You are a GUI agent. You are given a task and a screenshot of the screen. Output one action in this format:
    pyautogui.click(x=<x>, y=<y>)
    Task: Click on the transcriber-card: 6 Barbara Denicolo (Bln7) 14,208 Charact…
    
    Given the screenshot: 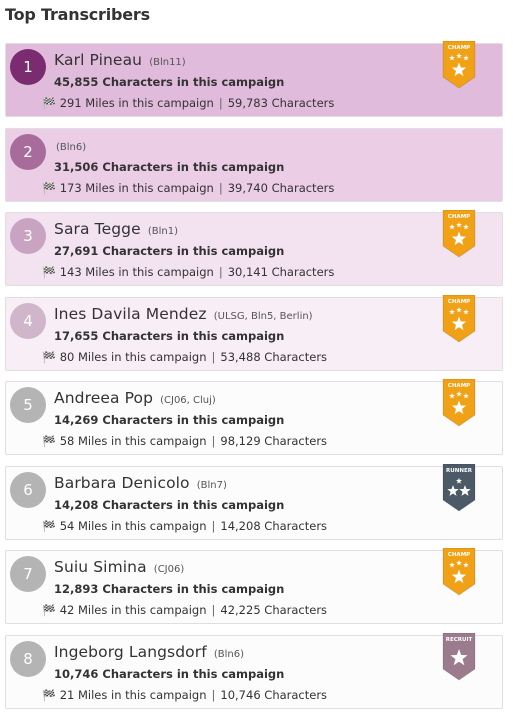 What is the action you would take?
    pyautogui.click(x=254, y=501)
    